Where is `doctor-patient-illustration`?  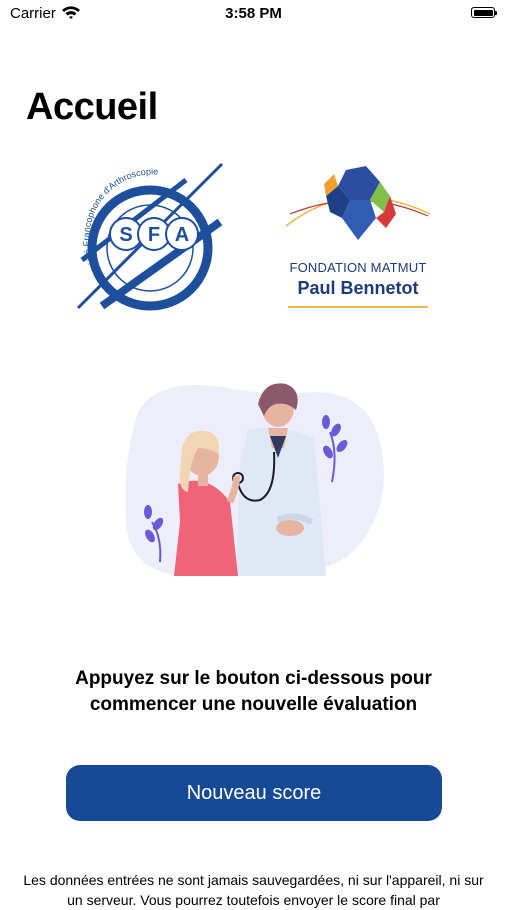
doctor-patient-illustration is located at coordinates (255, 475).